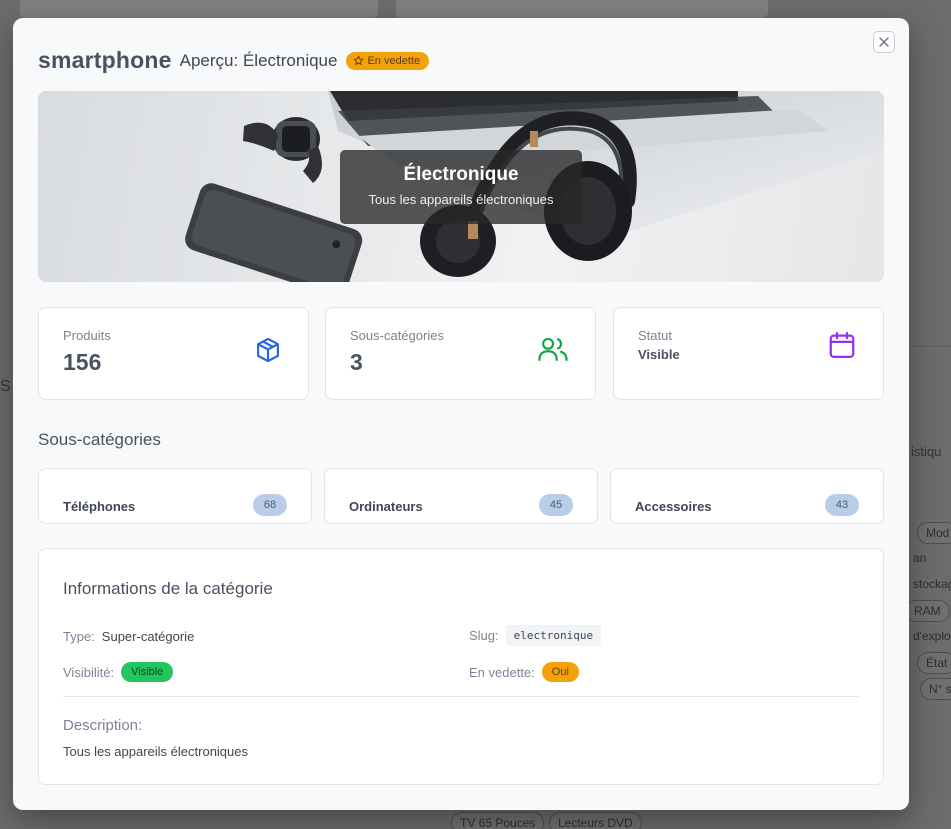 This screenshot has width=951, height=829. Describe the element at coordinates (175, 496) in the screenshot. I see `subcategory-card: Téléphones 68` at that location.